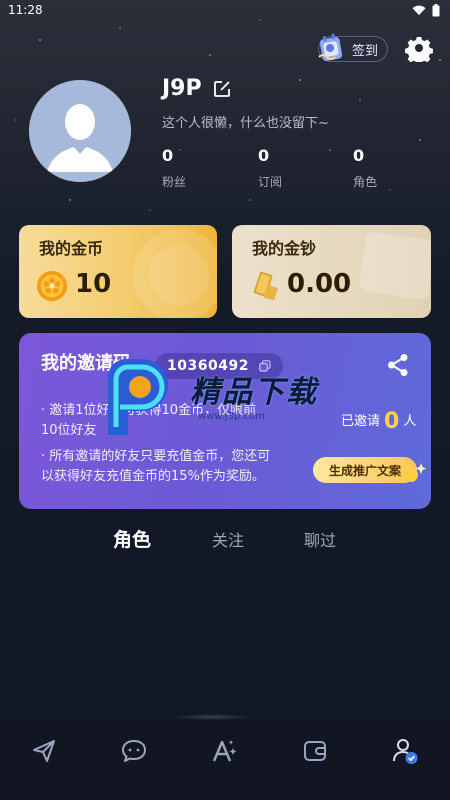 The height and width of the screenshot is (800, 450). I want to click on calendar-checkin-icon, so click(330, 47).